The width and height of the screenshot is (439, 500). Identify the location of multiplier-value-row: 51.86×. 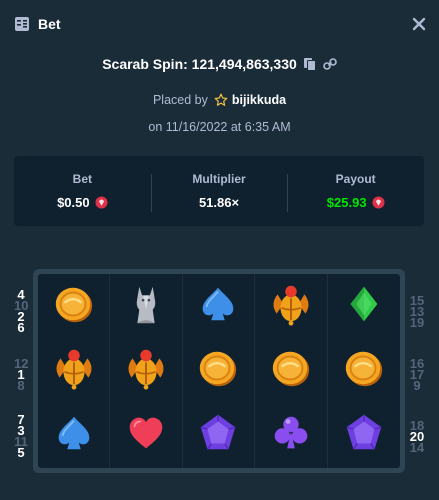
(219, 202).